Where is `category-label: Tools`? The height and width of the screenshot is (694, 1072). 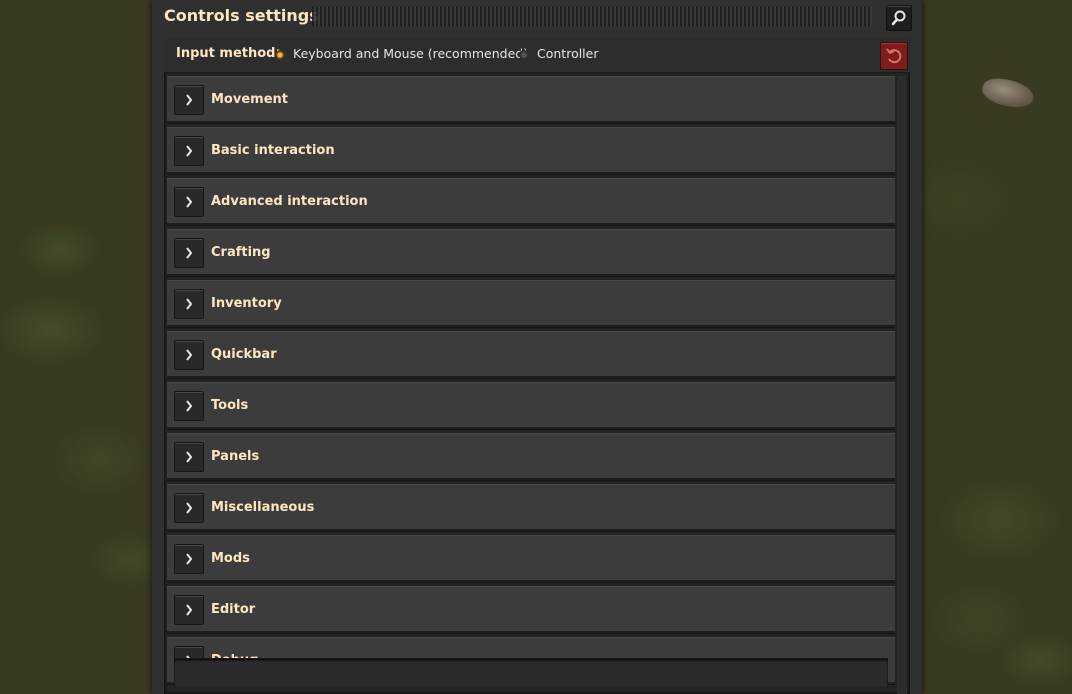
category-label: Tools is located at coordinates (230, 405).